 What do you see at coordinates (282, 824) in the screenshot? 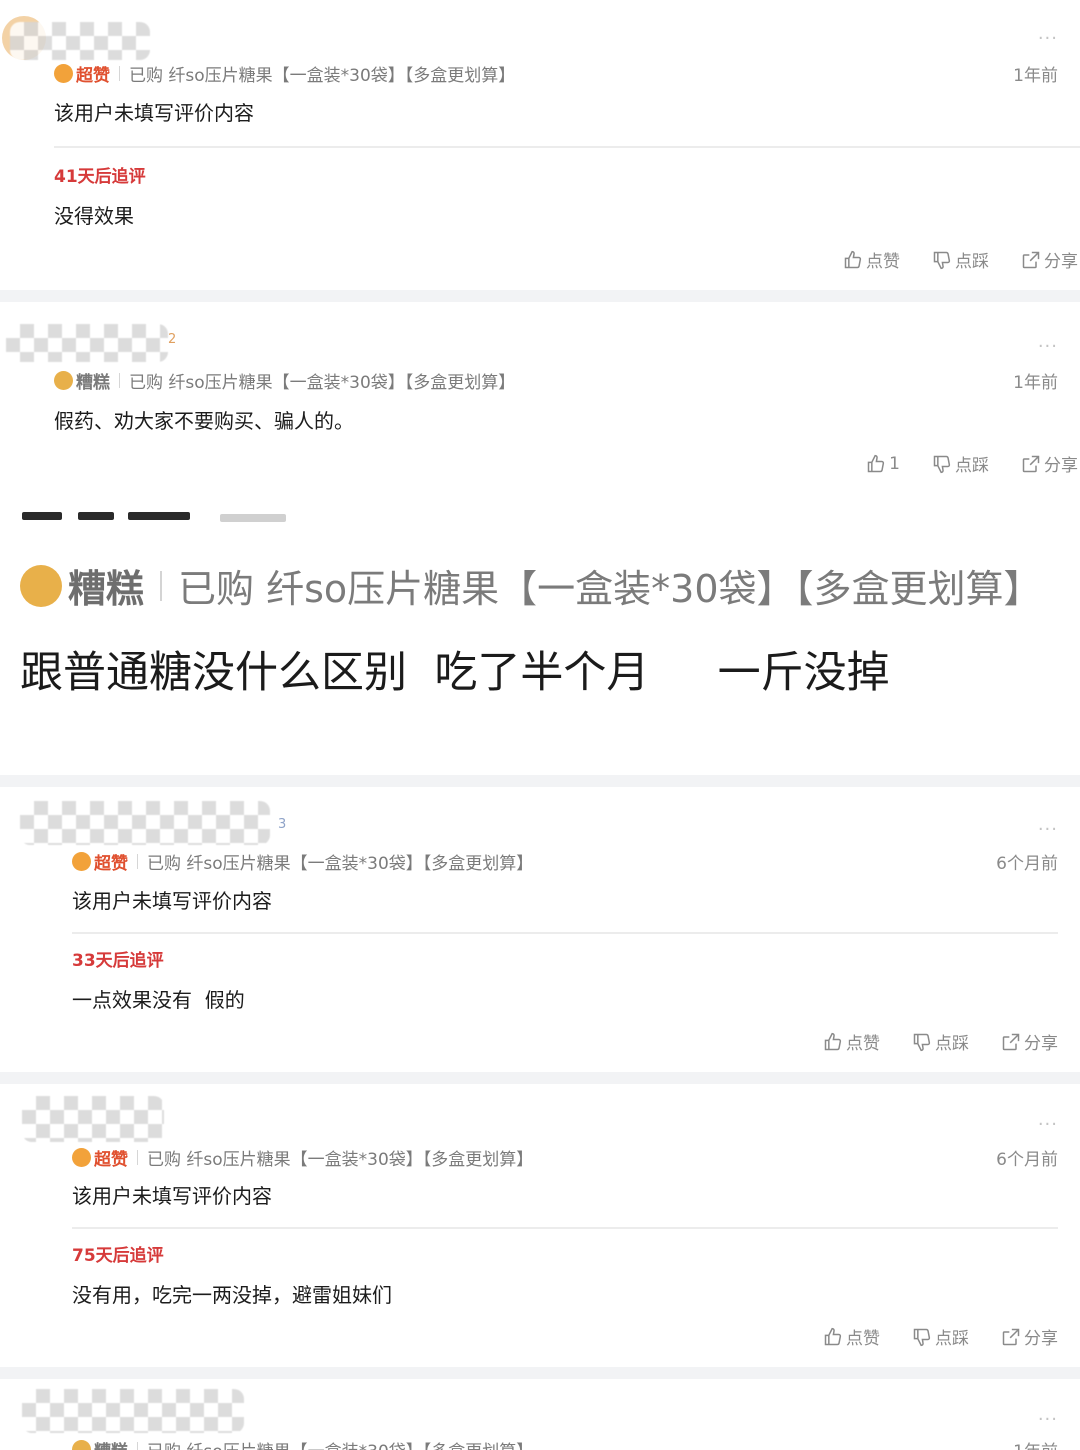
I see `user-level-badge: 3` at bounding box center [282, 824].